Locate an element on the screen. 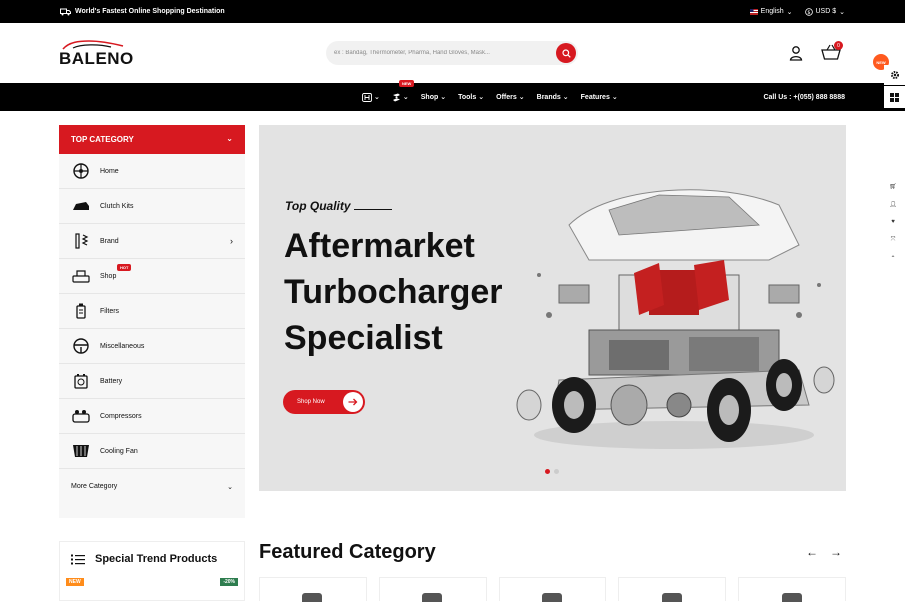 The height and width of the screenshot is (602, 905). category-label: Battery is located at coordinates (111, 381).